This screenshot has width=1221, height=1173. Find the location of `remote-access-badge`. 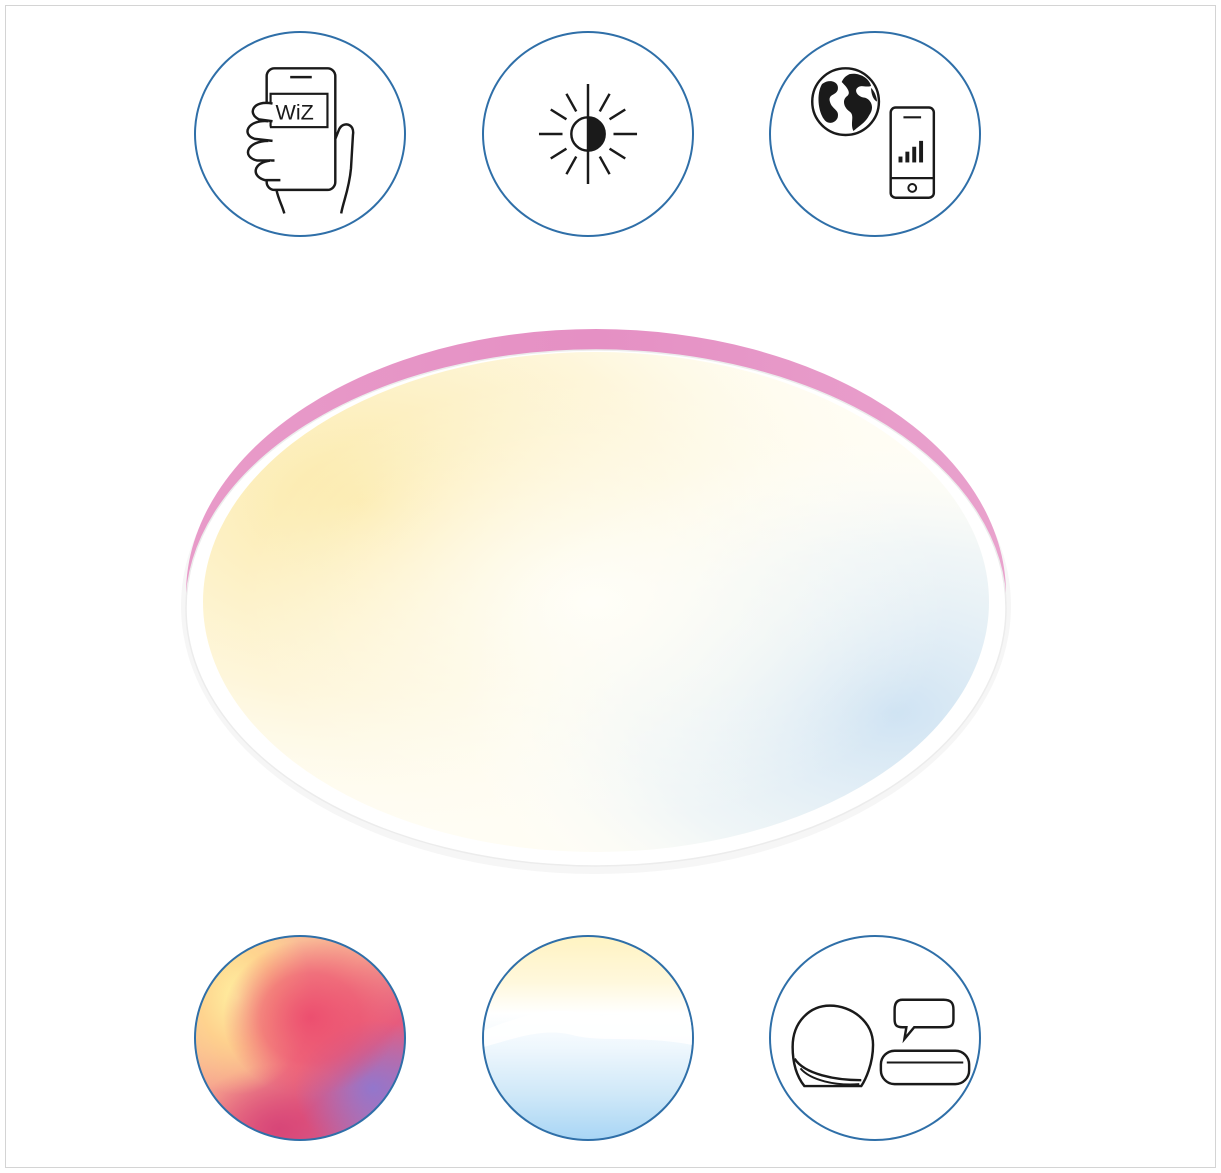

remote-access-badge is located at coordinates (875, 134).